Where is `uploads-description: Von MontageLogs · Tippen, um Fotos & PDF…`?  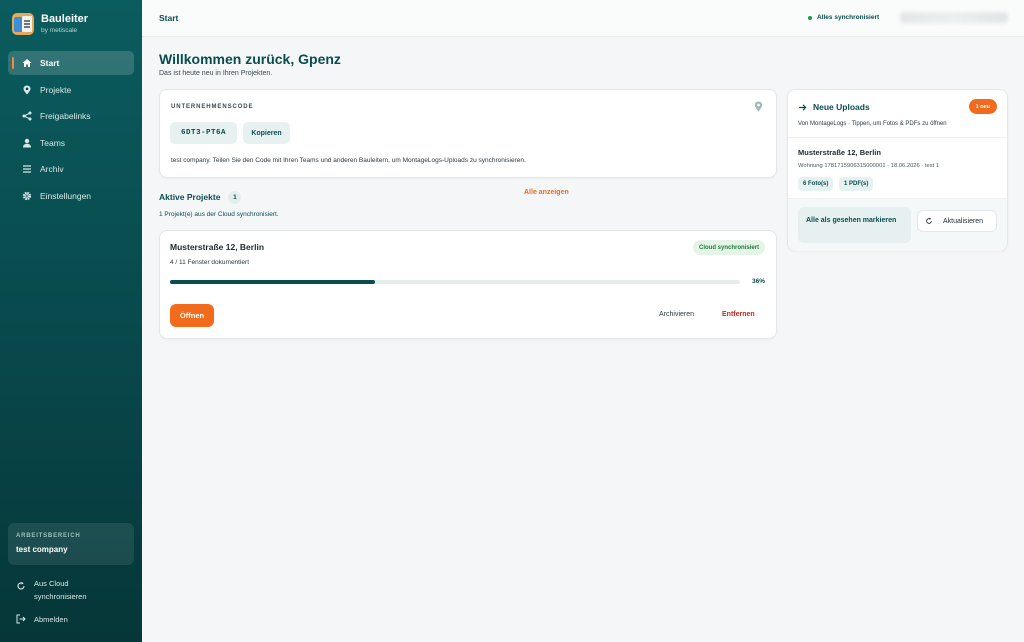 uploads-description: Von MontageLogs · Tippen, um Fotos & PDF… is located at coordinates (872, 124).